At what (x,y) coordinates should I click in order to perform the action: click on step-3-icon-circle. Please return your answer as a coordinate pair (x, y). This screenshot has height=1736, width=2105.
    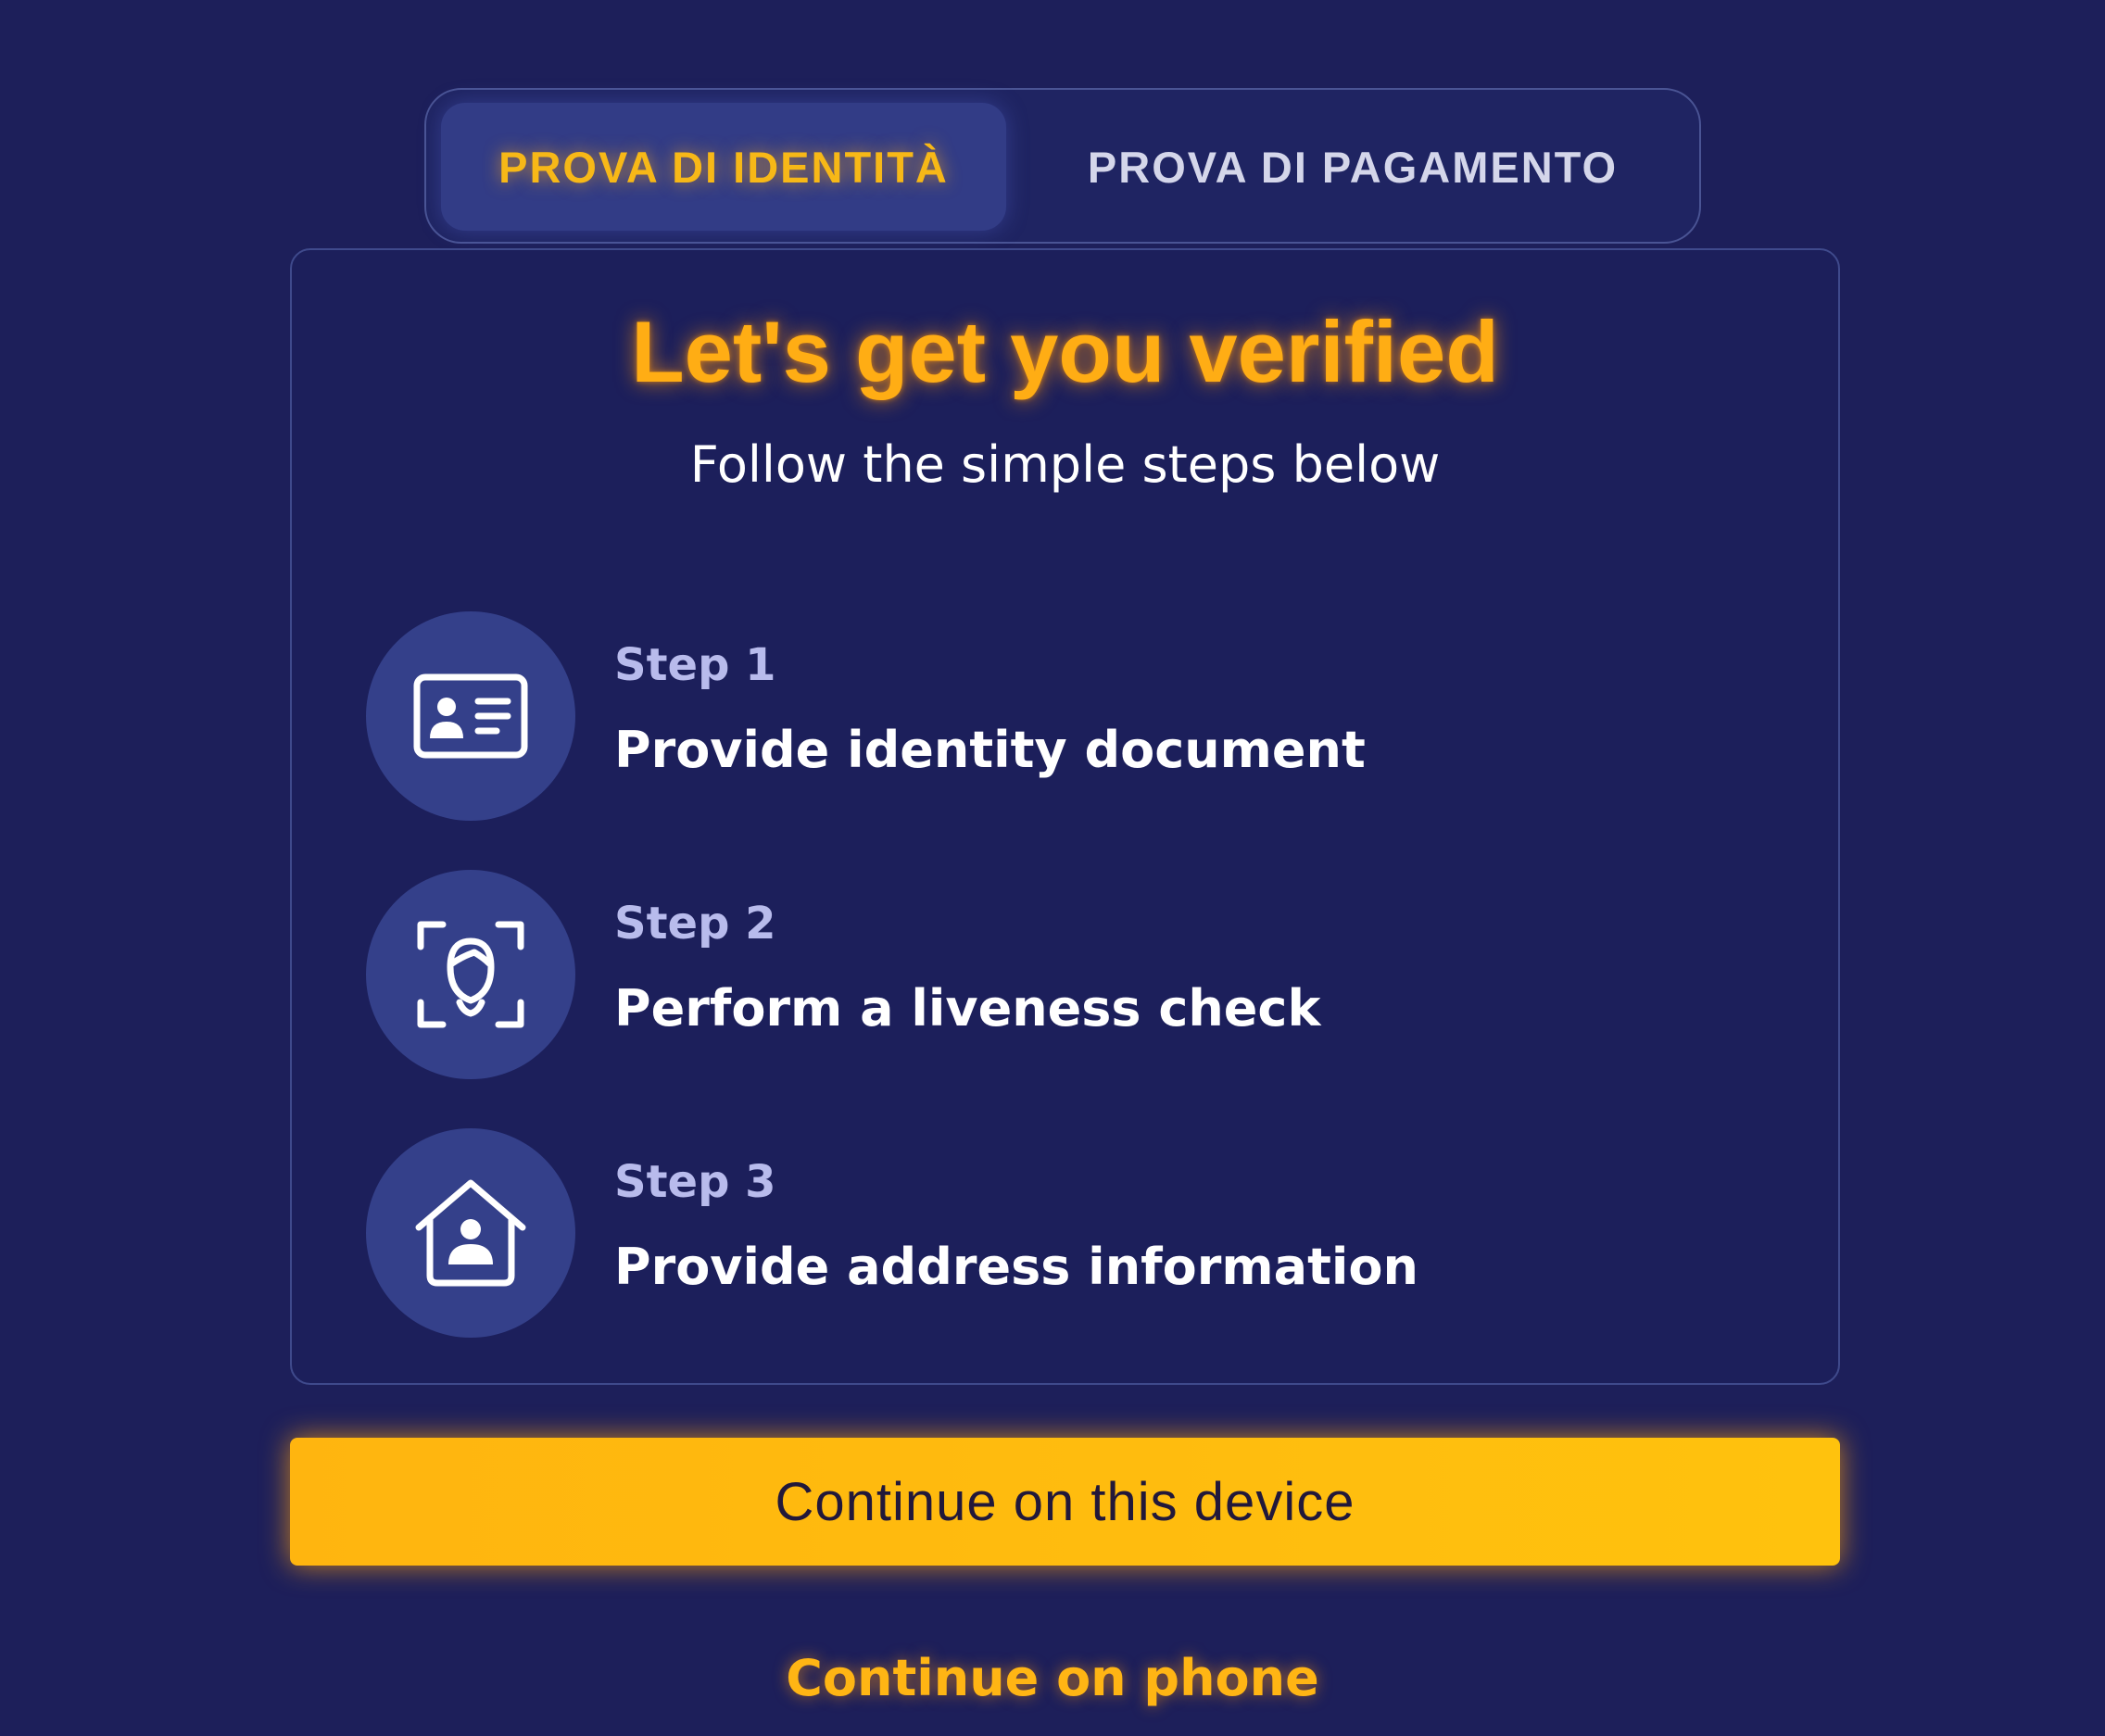
    Looking at the image, I should click on (470, 1233).